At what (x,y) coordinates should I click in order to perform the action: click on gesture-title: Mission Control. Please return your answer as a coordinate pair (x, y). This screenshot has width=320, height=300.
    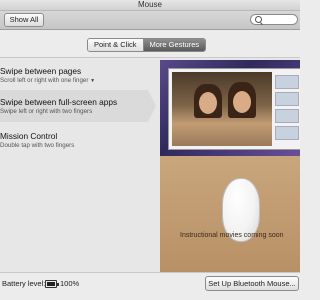
    Looking at the image, I should click on (29, 136).